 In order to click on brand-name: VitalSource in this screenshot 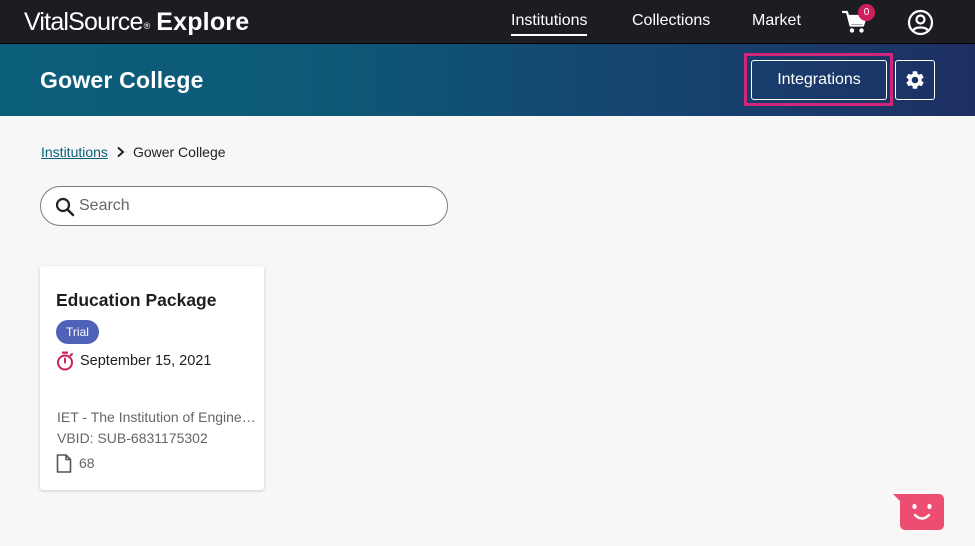, I will do `click(83, 22)`.